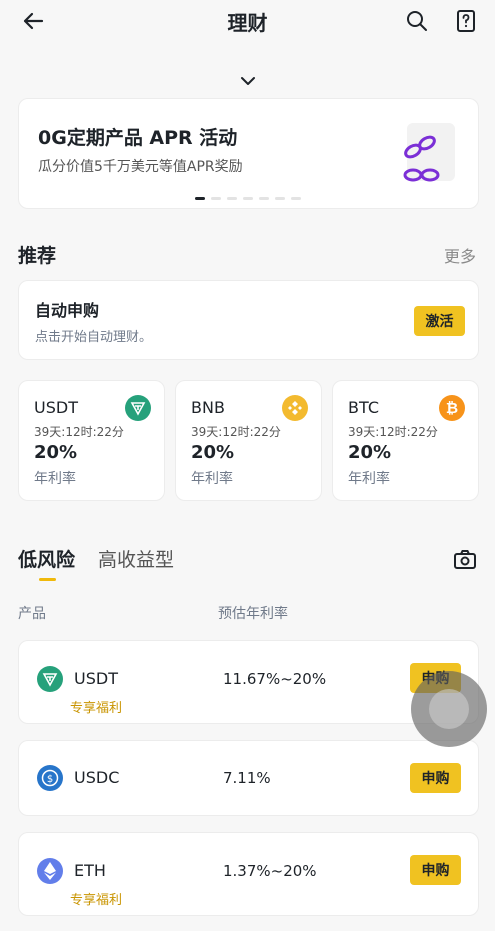 The image size is (495, 931). What do you see at coordinates (138, 138) in the screenshot?
I see `banner-title: 0G定期产品 APR 活动` at bounding box center [138, 138].